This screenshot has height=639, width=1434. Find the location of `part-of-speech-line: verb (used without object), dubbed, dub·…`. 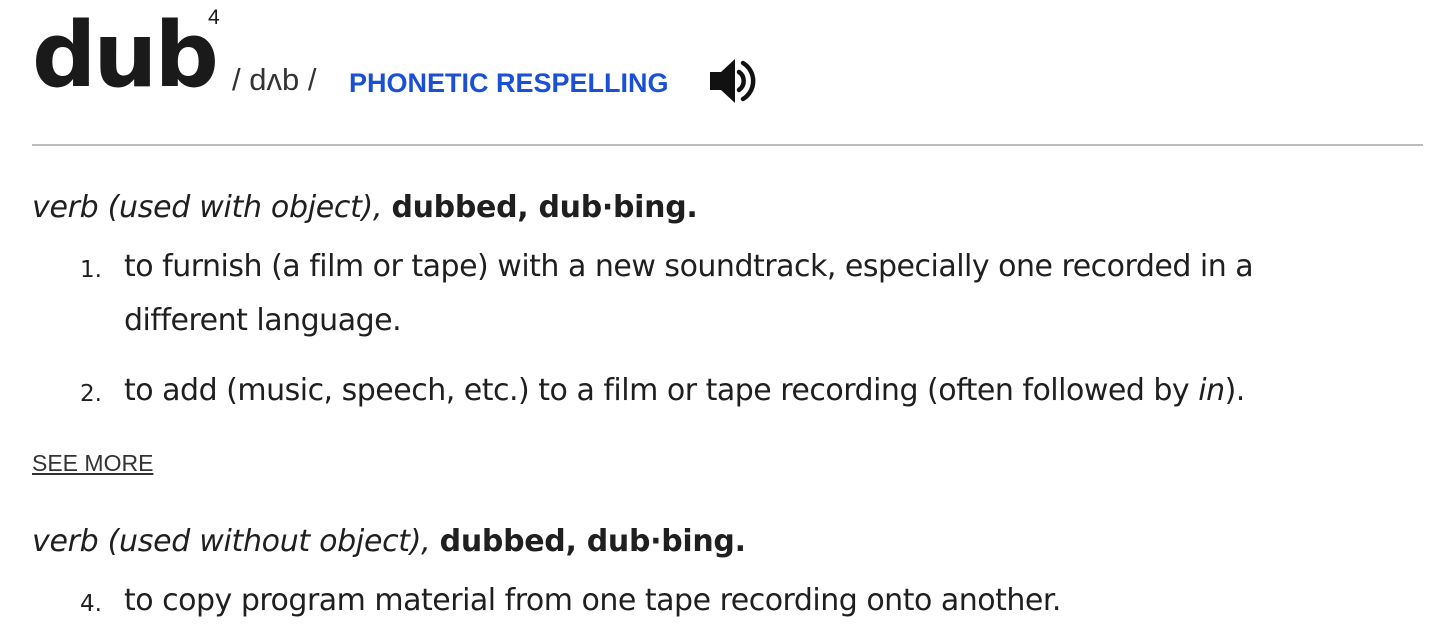

part-of-speech-line: verb (used without object), dubbed, dub·… is located at coordinates (389, 541).